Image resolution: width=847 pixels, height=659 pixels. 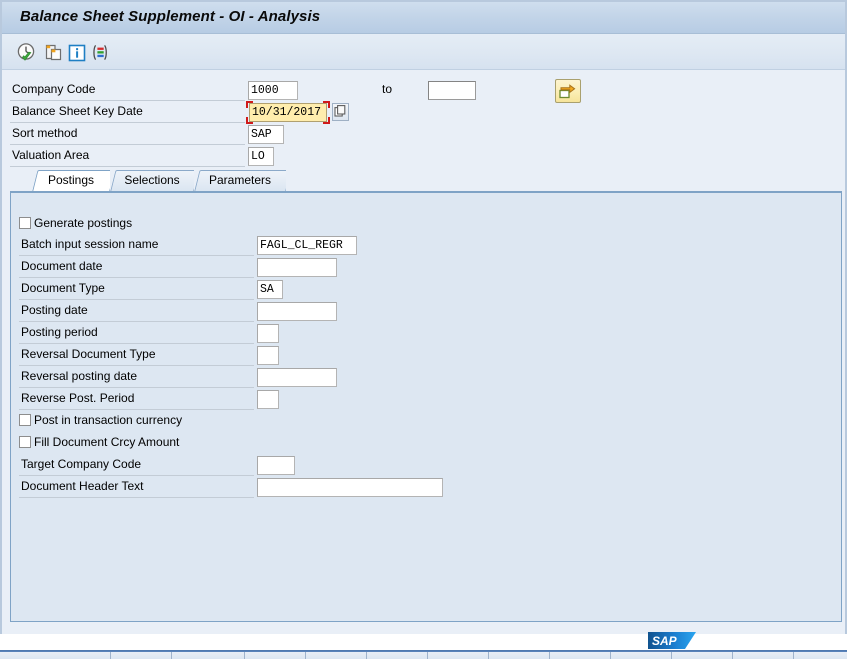 I want to click on field-row-posting-date: Posting date, so click(x=419, y=312).